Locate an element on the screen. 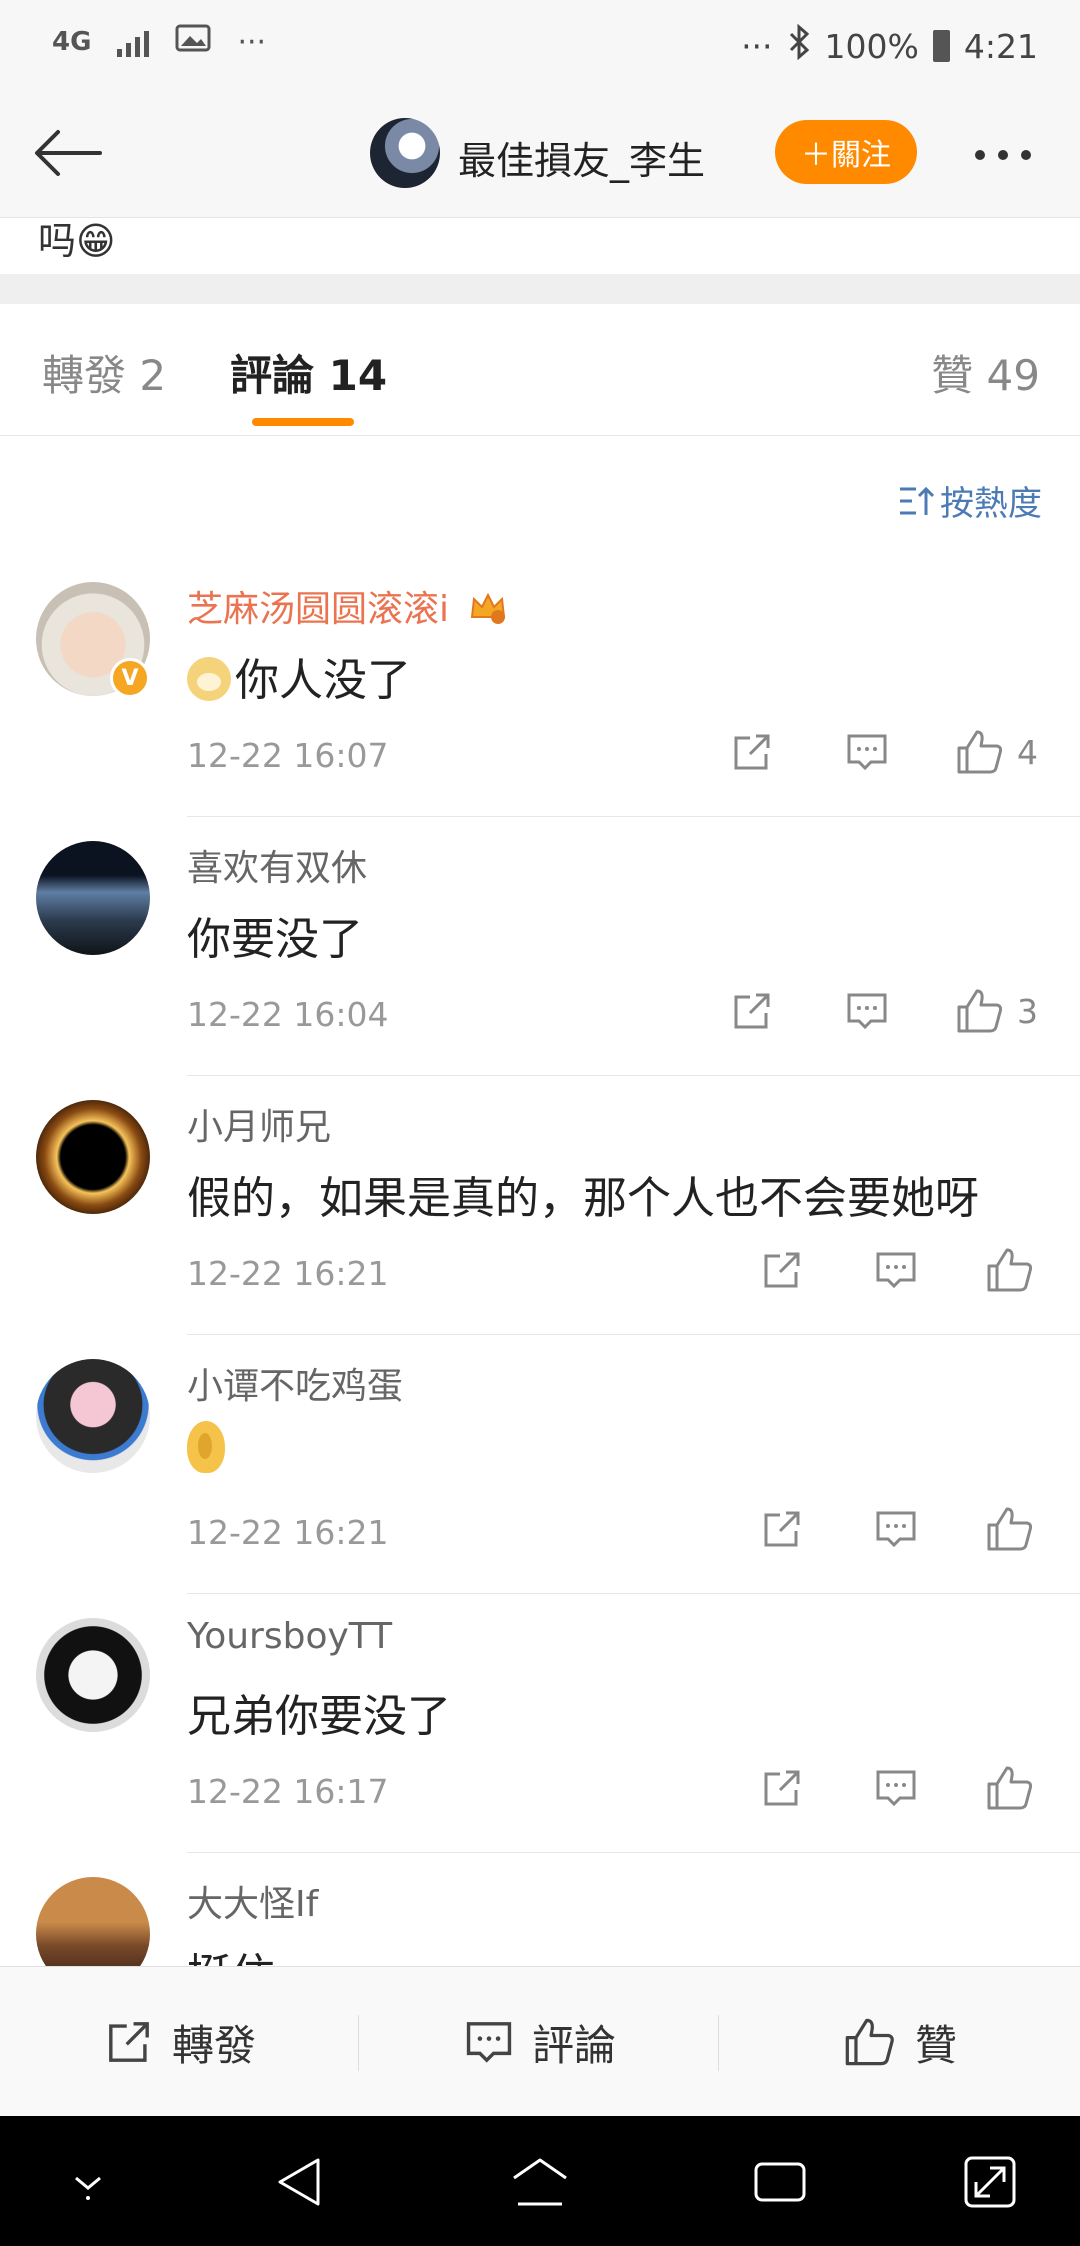 This screenshot has height=2246, width=1080. tab-reposts: 轉發 2 is located at coordinates (104, 372).